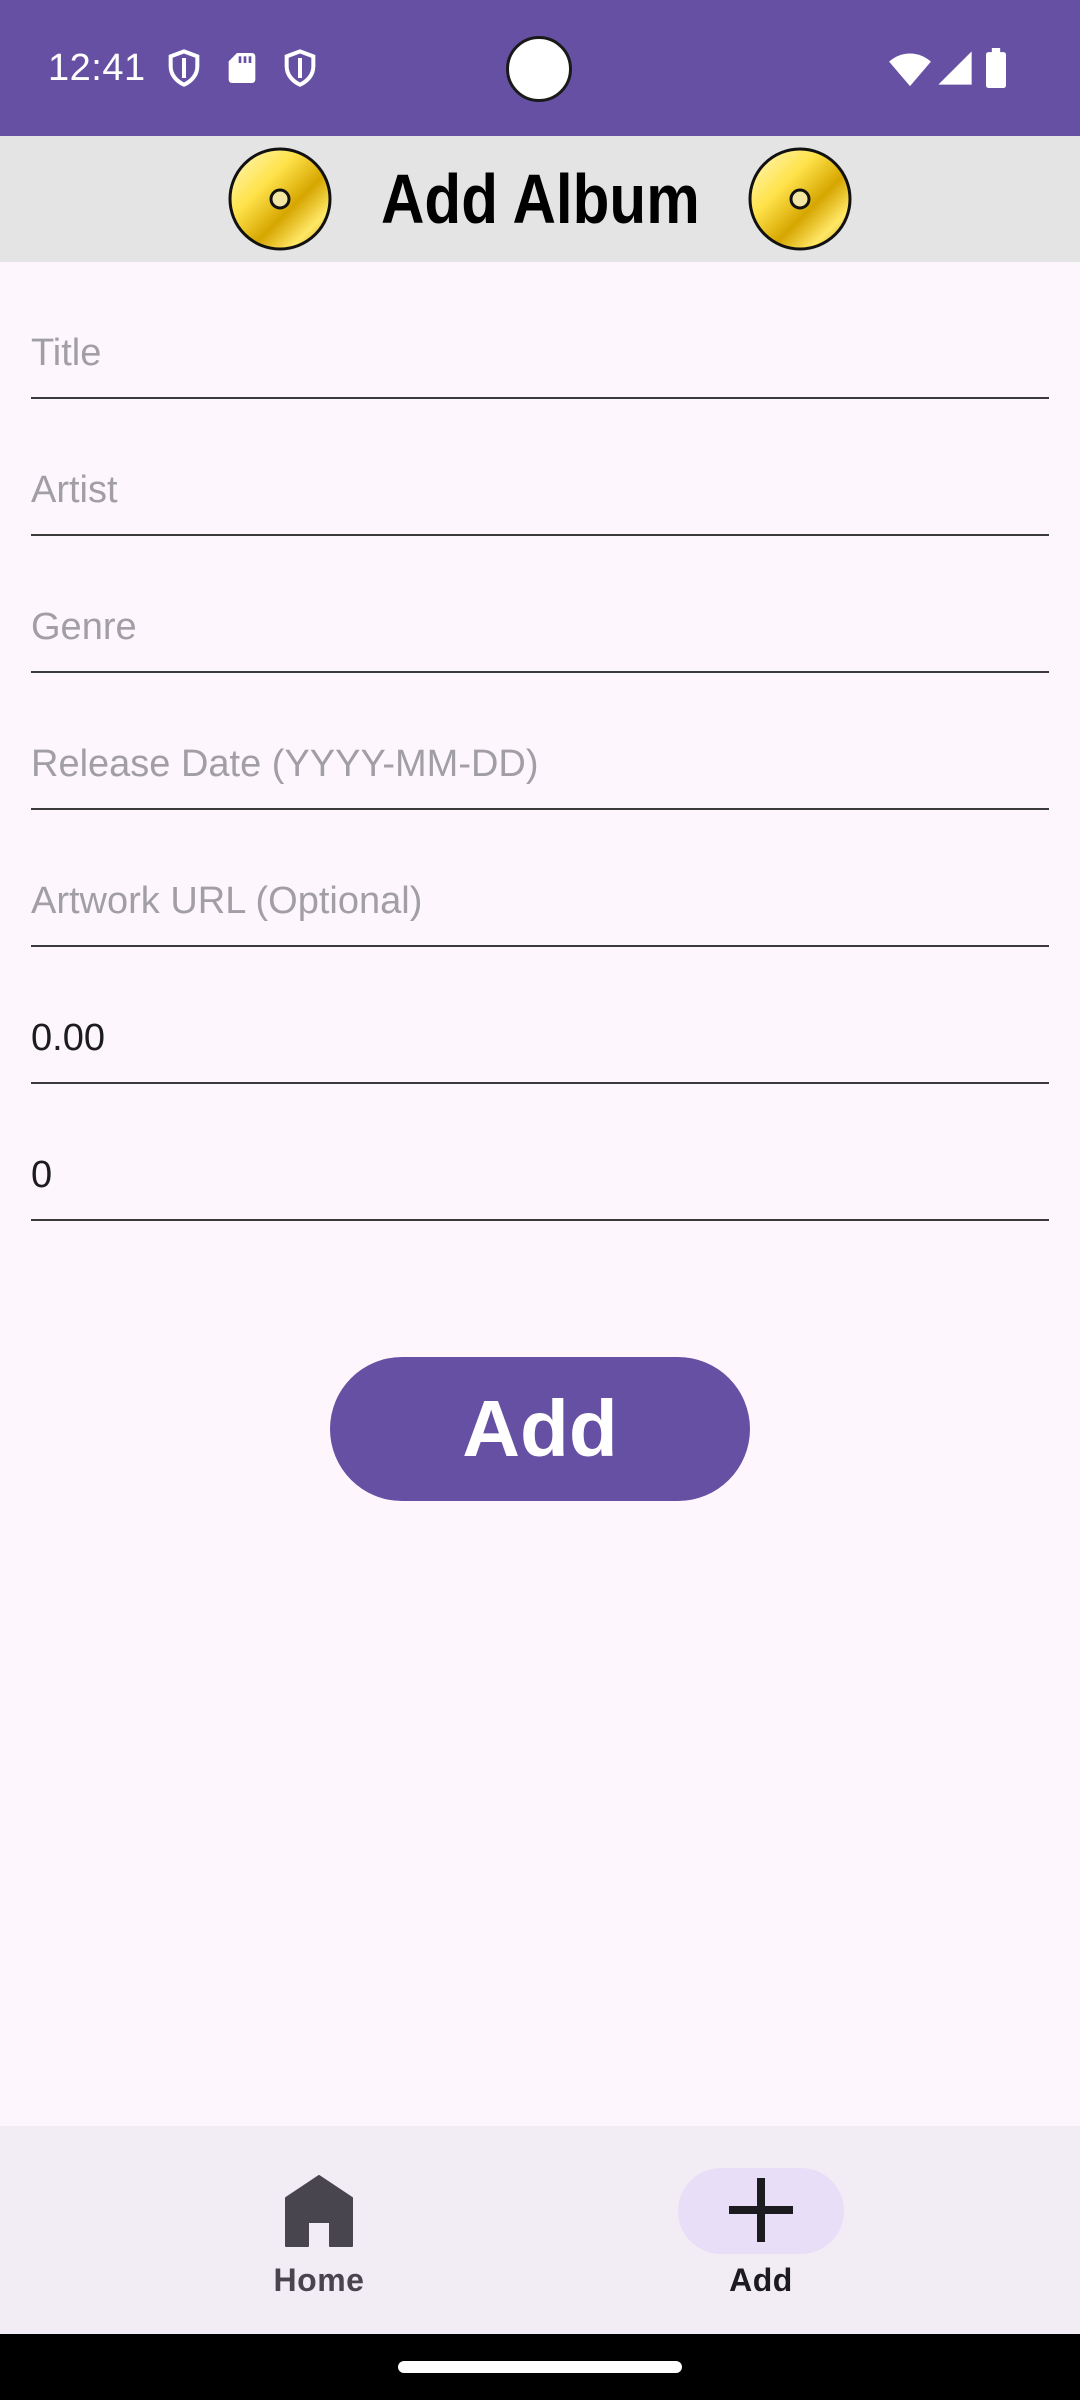 This screenshot has width=1080, height=2400. What do you see at coordinates (540, 2230) in the screenshot?
I see `bottom-navigation: Home Add` at bounding box center [540, 2230].